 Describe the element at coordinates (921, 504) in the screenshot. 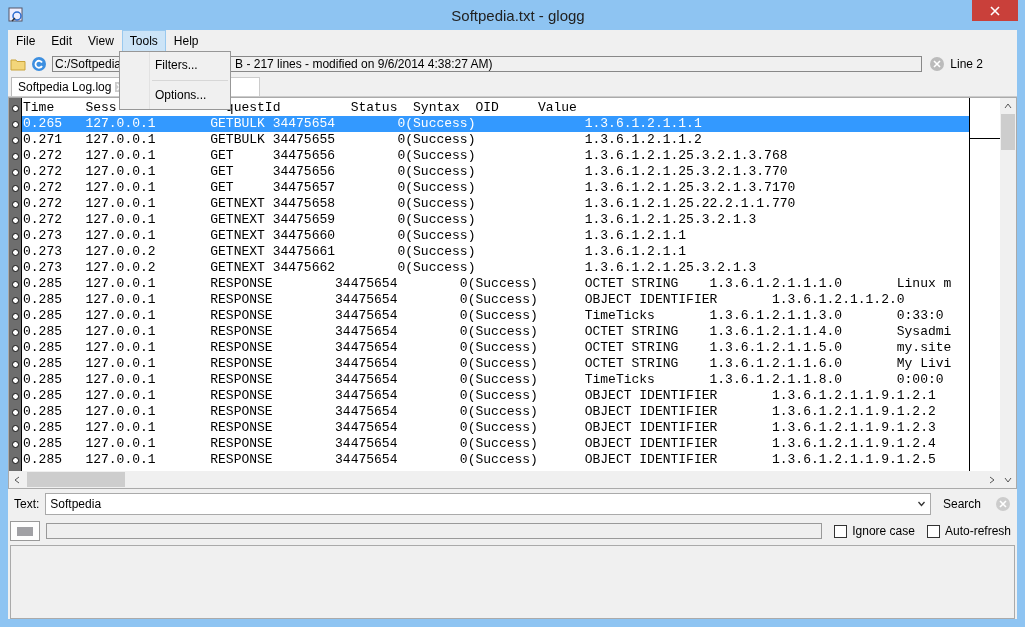

I see `caret-icon` at that location.